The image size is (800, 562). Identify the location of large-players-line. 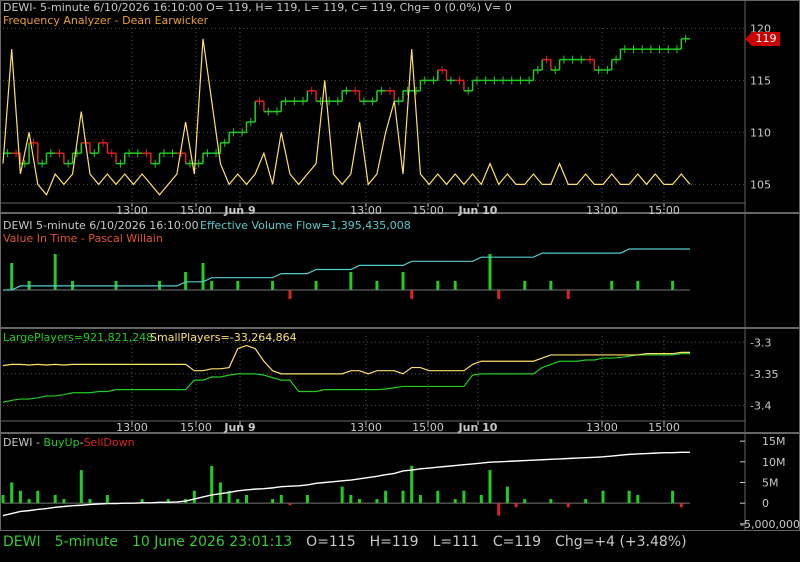
(346, 378).